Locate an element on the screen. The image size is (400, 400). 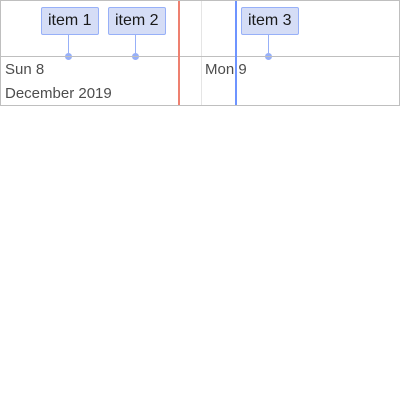
timeline-item-3: item 3 is located at coordinates (270, 21).